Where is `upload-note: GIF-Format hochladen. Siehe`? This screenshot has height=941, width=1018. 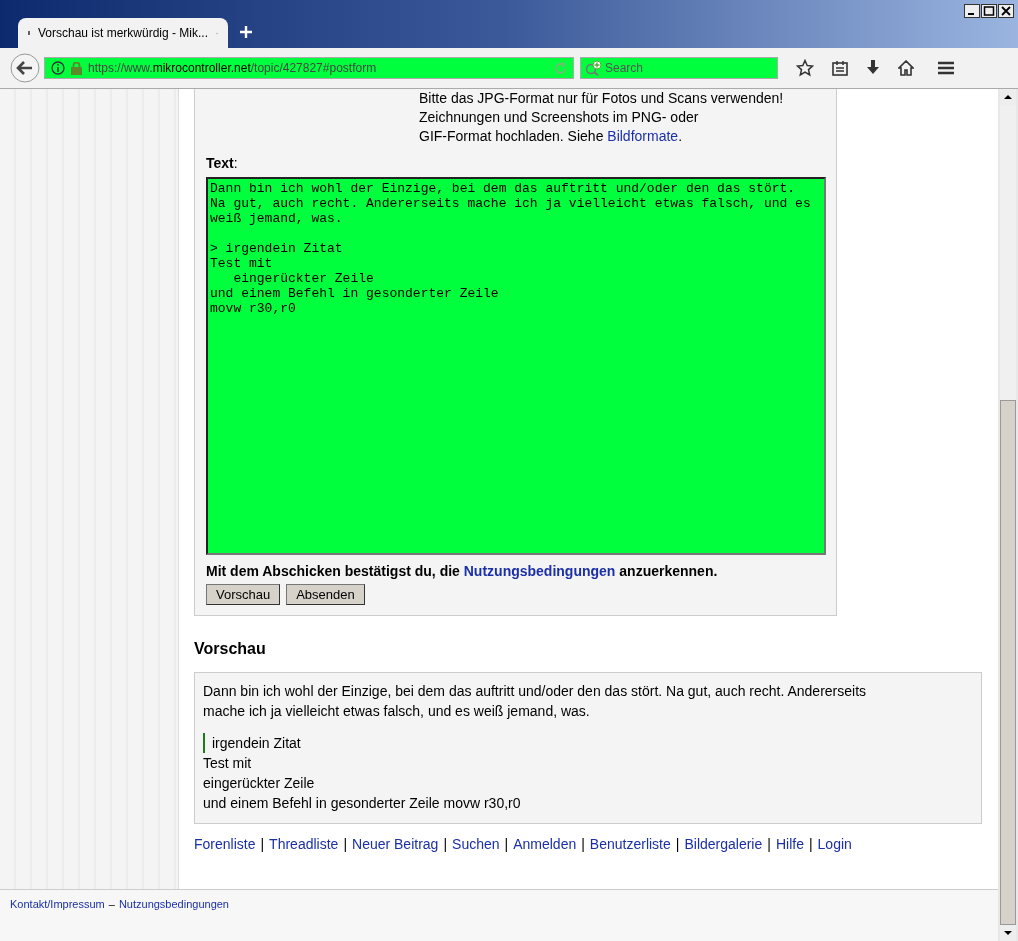 upload-note: GIF-Format hochladen. Siehe is located at coordinates (511, 136).